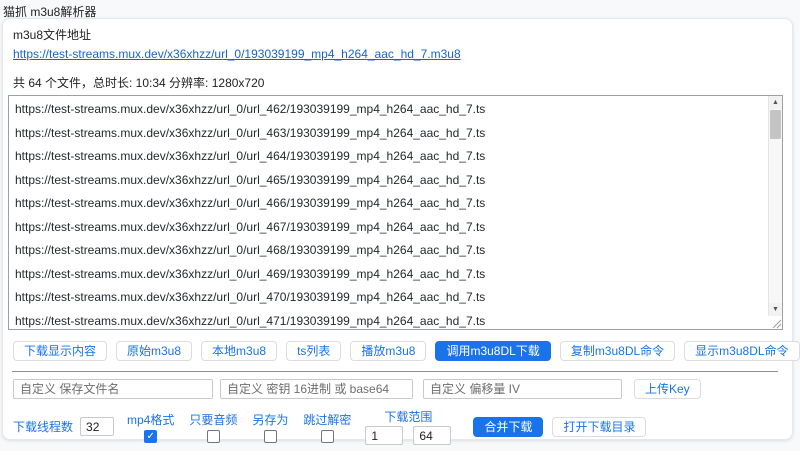 The height and width of the screenshot is (451, 800). What do you see at coordinates (151, 419) in the screenshot?
I see `mp4-format-label: mp4格式` at bounding box center [151, 419].